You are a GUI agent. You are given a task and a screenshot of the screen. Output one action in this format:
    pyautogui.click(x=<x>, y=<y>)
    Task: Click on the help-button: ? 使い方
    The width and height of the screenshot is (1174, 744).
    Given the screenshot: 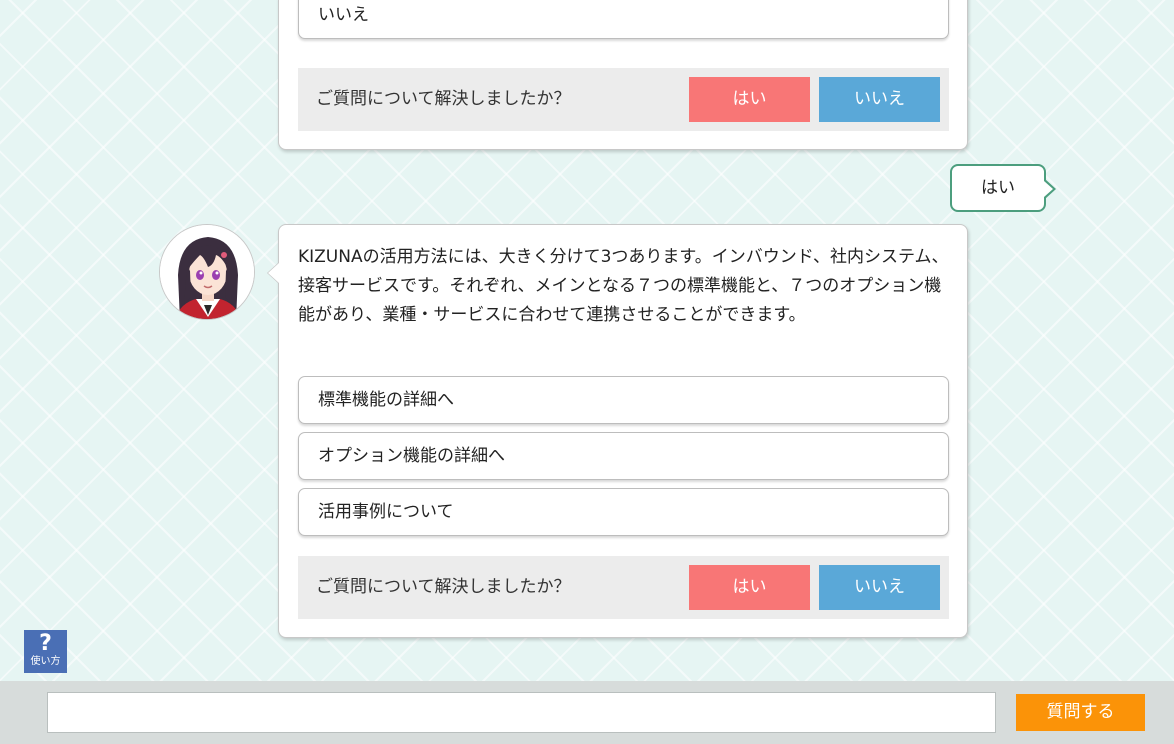 What is the action you would take?
    pyautogui.click(x=45, y=651)
    